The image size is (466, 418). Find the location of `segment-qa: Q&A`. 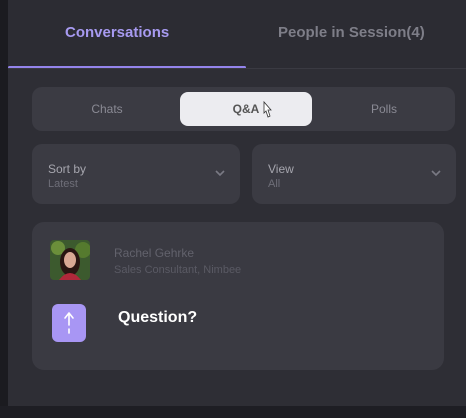

segment-qa: Q&A is located at coordinates (246, 109).